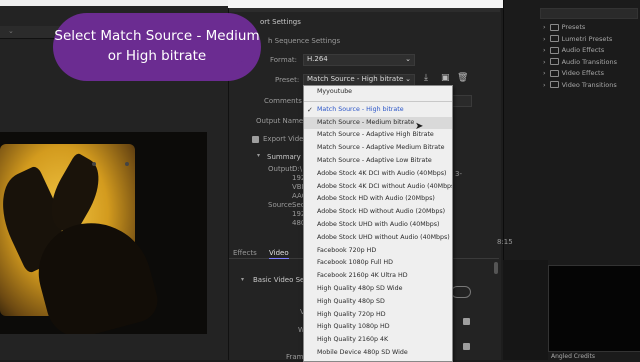 The width and height of the screenshot is (640, 362). I want to click on effects-folder-label: Lumetri Presets, so click(587, 38).